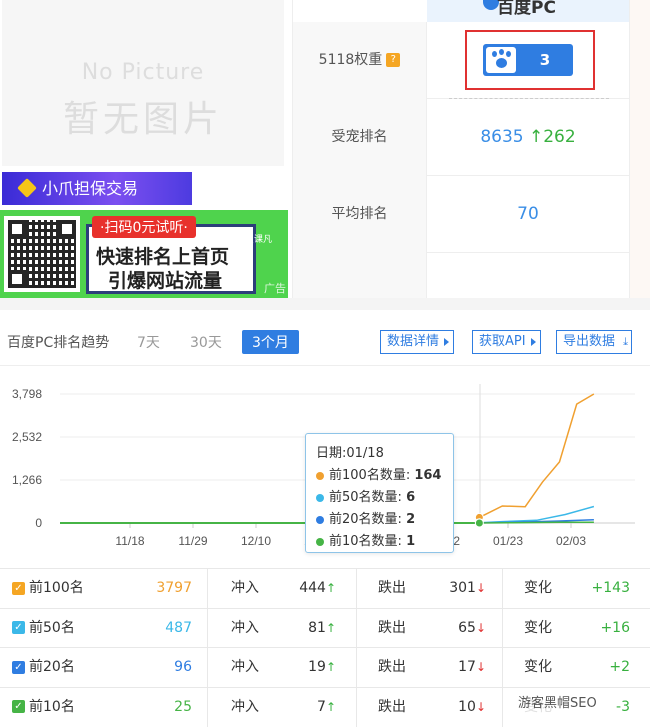 This screenshot has height=728, width=650. I want to click on no-picture-en: No Picture, so click(143, 72).